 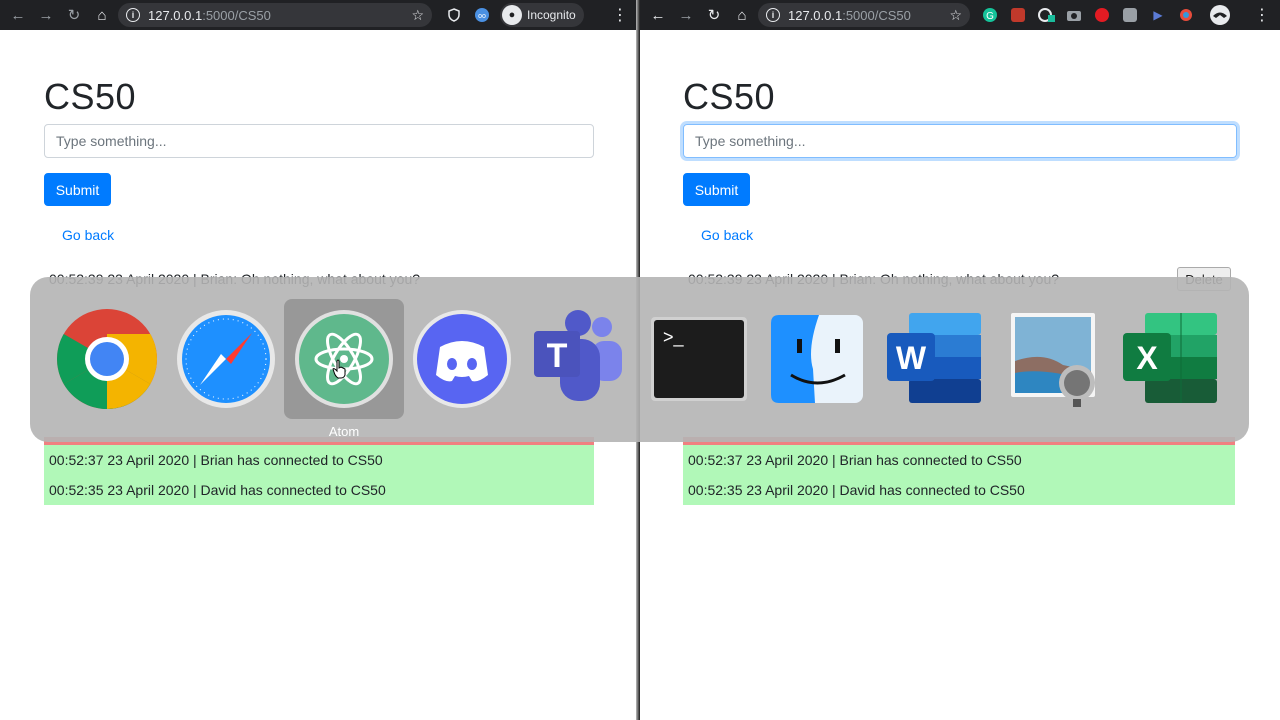 I want to click on app-excel: X, so click(x=1171, y=359).